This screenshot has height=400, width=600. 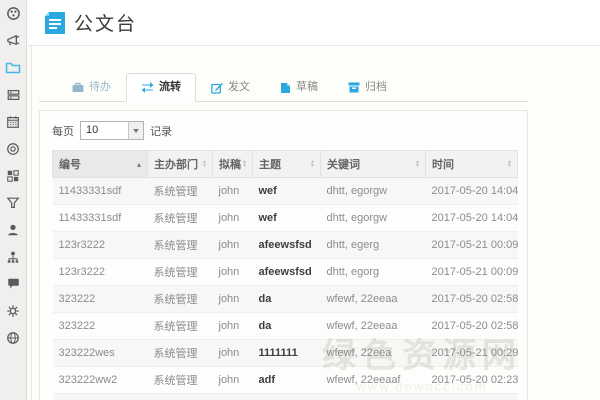 I want to click on sort-asc-icon: ▴, so click(x=138, y=164).